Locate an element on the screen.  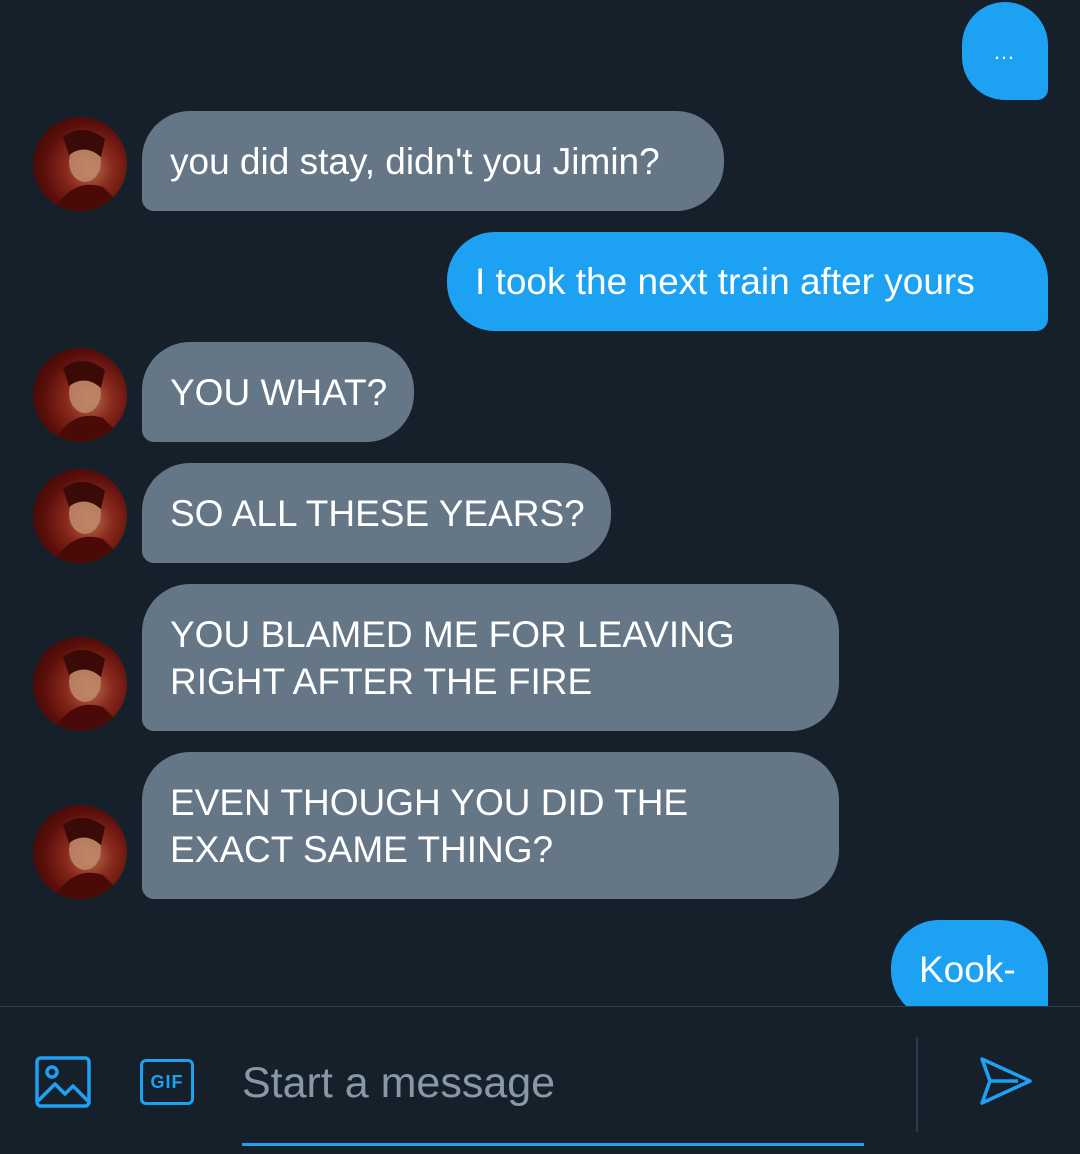
received-message-bubble: SO ALL THESE YEARS? is located at coordinates (376, 513).